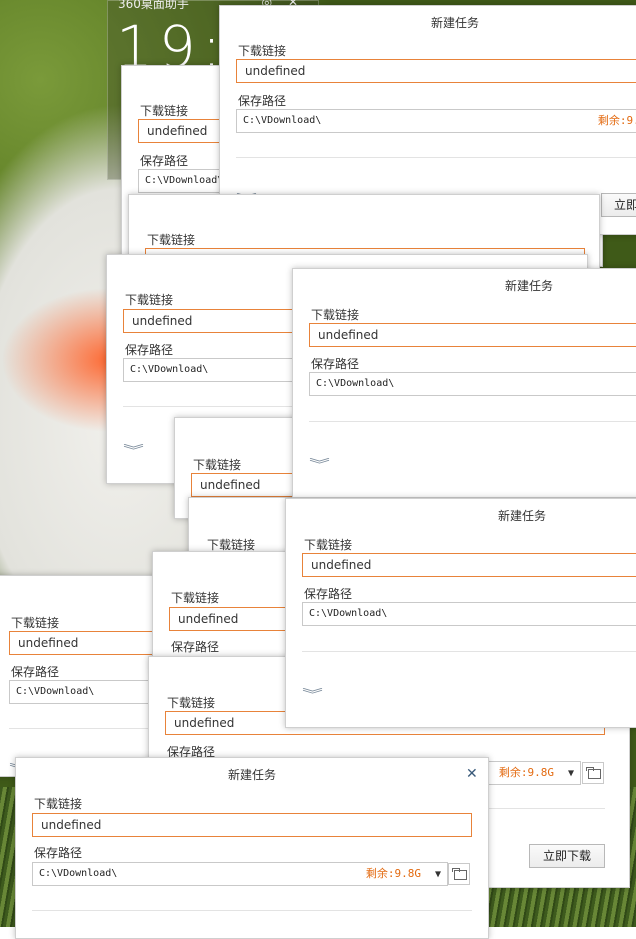 This screenshot has height=939, width=636. What do you see at coordinates (153, 5) in the screenshot?
I see `widget-title: 360桌面助手` at bounding box center [153, 5].